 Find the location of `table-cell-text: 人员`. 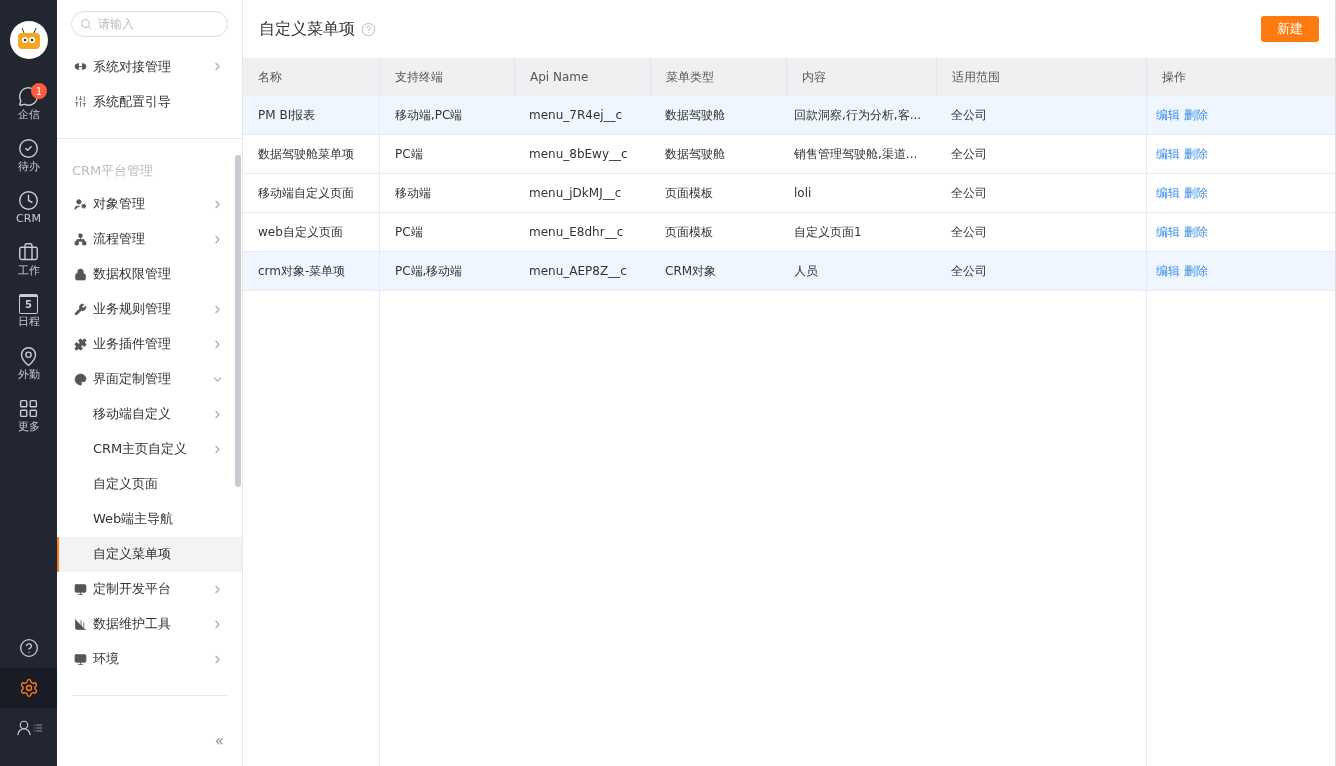

table-cell-text: 人员 is located at coordinates (806, 271).